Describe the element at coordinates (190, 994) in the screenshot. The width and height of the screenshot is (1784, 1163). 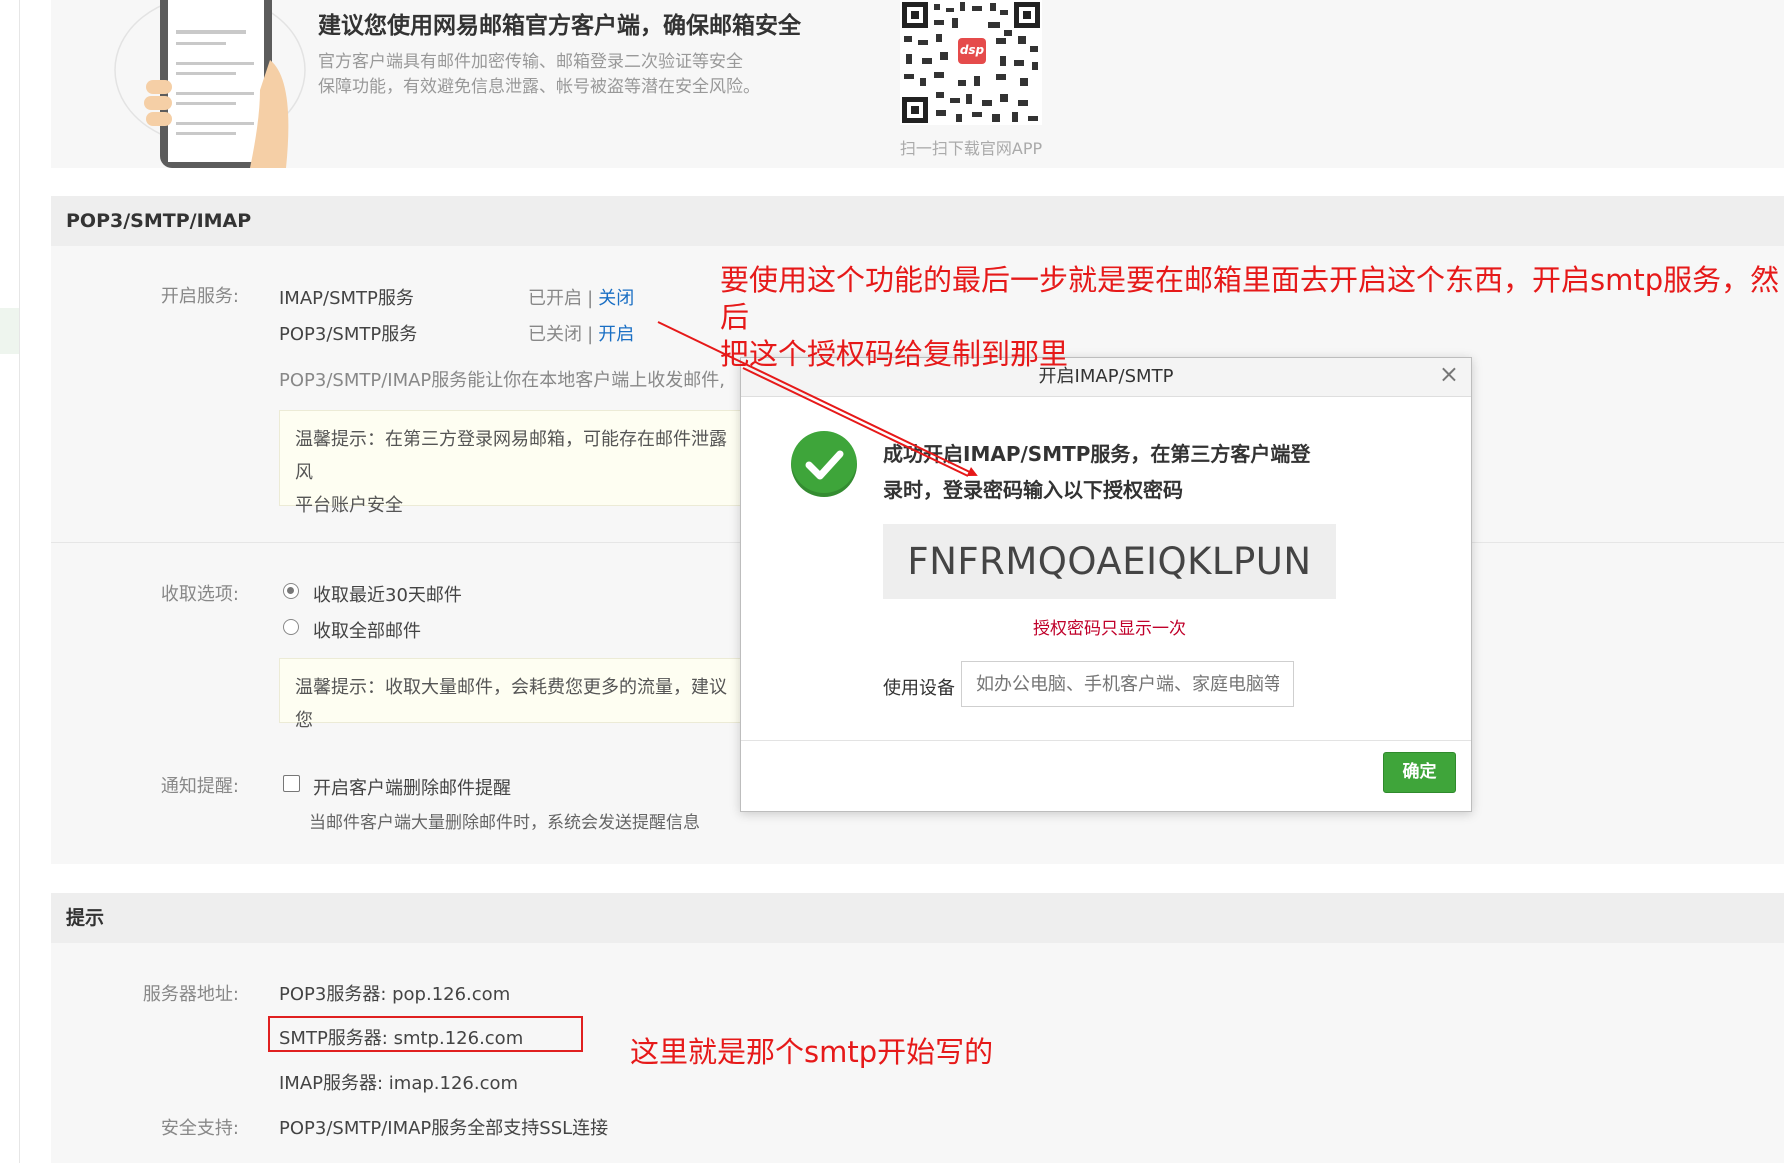
I see `server-address-label: 服务器地址:` at that location.